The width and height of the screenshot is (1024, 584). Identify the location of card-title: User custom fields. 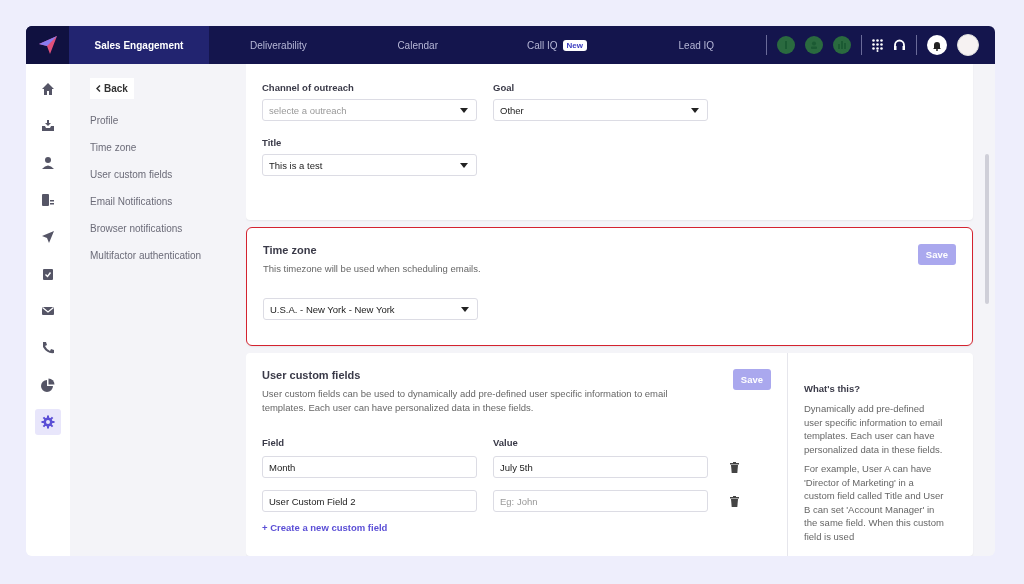
(312, 375).